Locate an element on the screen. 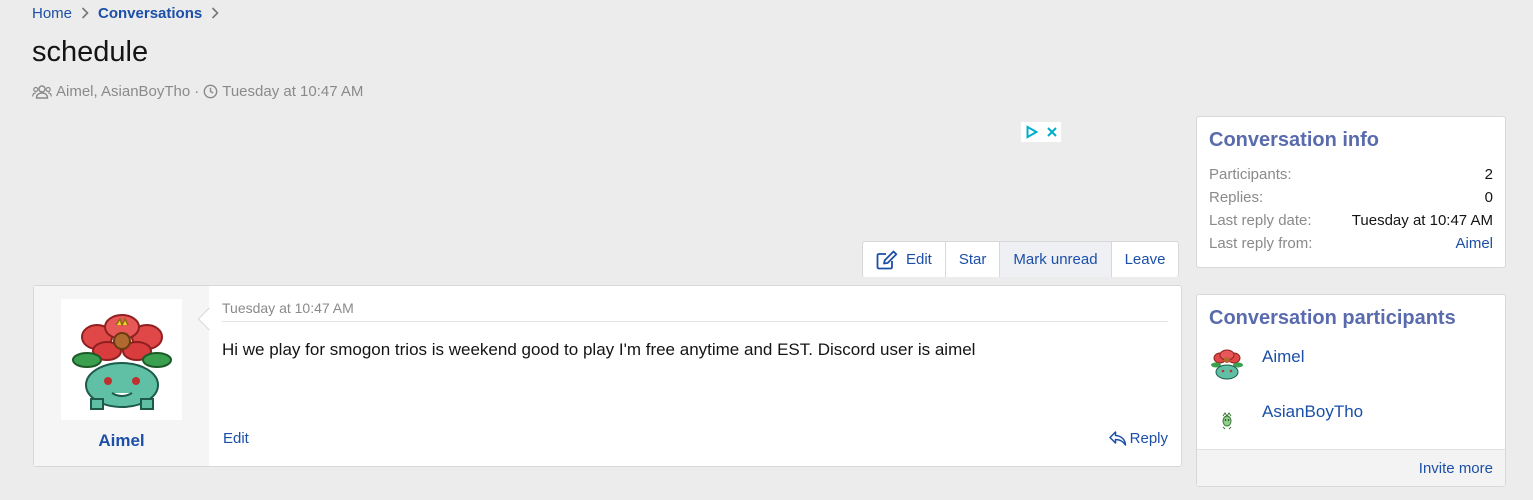 The height and width of the screenshot is (500, 1533). edit-button: Edit is located at coordinates (904, 259).